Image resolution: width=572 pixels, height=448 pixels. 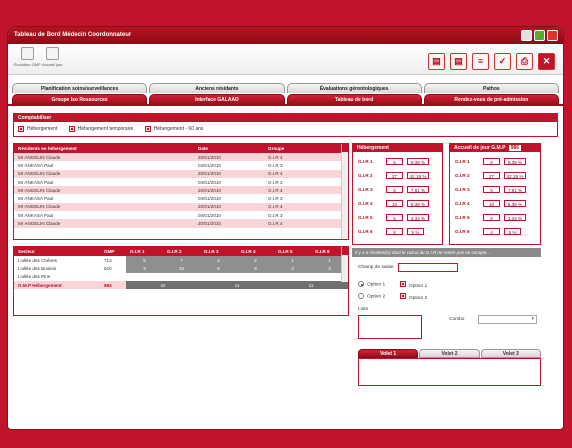 I want to click on tab-divider, so click(x=285, y=105).